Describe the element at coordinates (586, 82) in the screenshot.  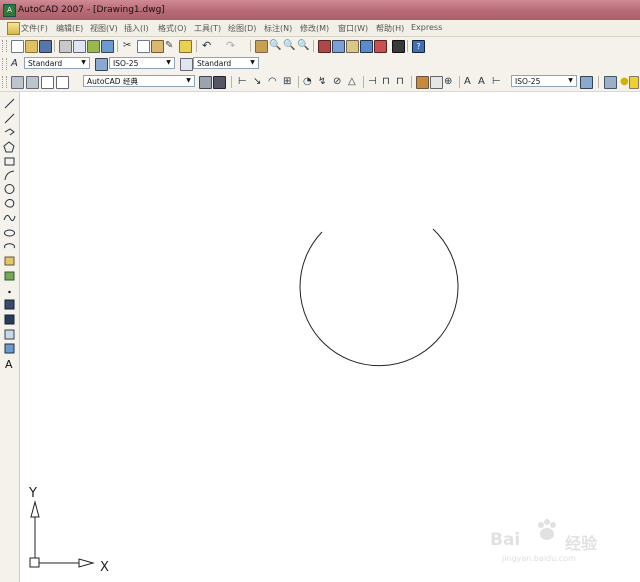
I see `dim-style-manager-icon` at that location.